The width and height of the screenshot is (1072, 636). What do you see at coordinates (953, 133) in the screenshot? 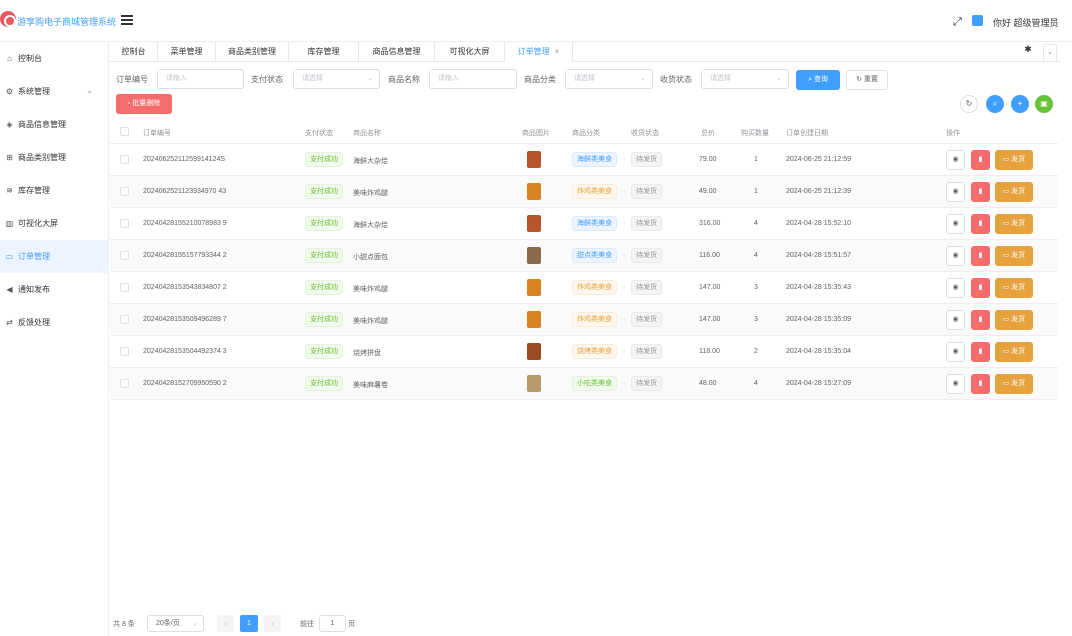
I see `column-header: 操作` at bounding box center [953, 133].